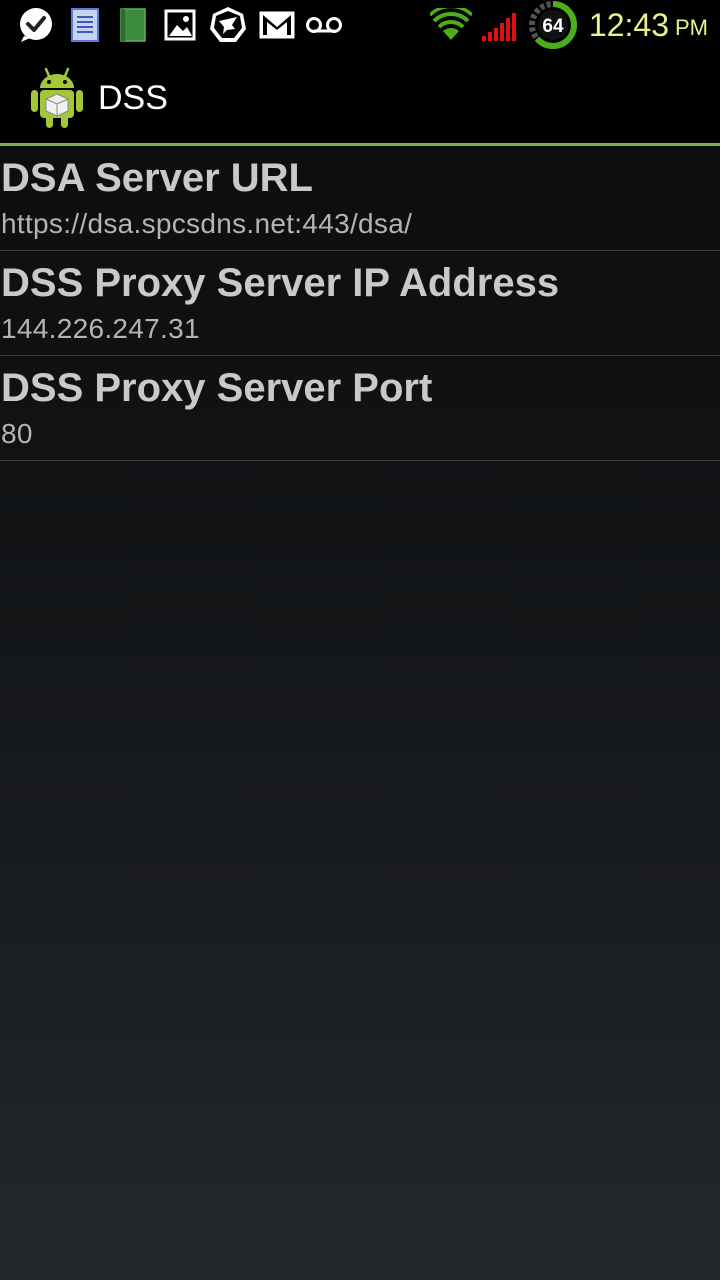 This screenshot has width=720, height=1280. I want to click on clock: 12:43 PM, so click(648, 25).